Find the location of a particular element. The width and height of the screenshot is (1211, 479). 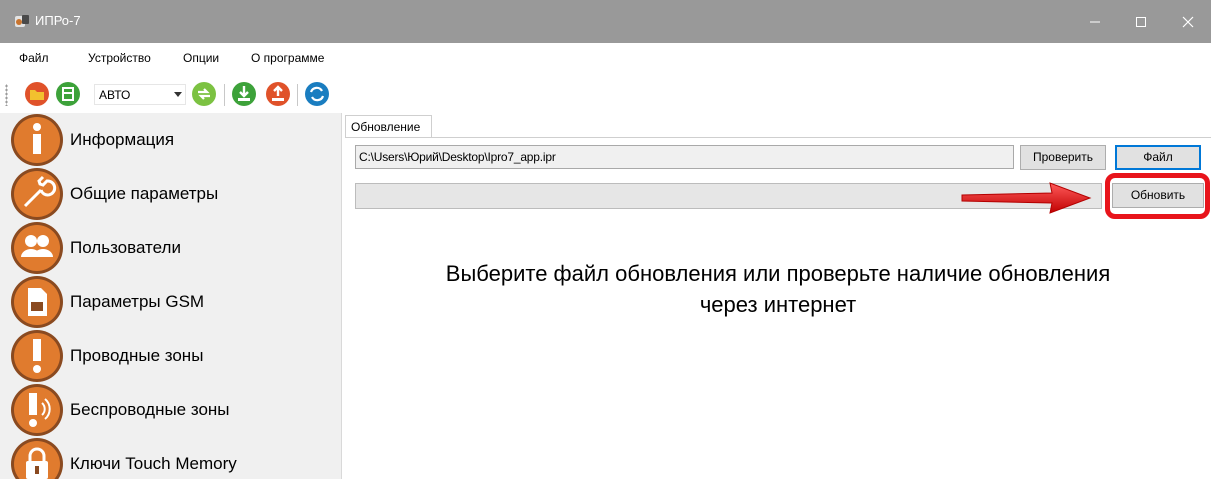

sidebar-item-label: Общие параметры is located at coordinates (144, 193).